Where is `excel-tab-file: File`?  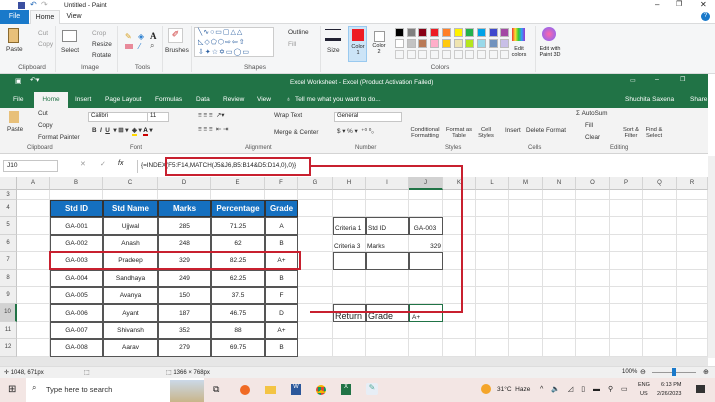 excel-tab-file: File is located at coordinates (18, 100).